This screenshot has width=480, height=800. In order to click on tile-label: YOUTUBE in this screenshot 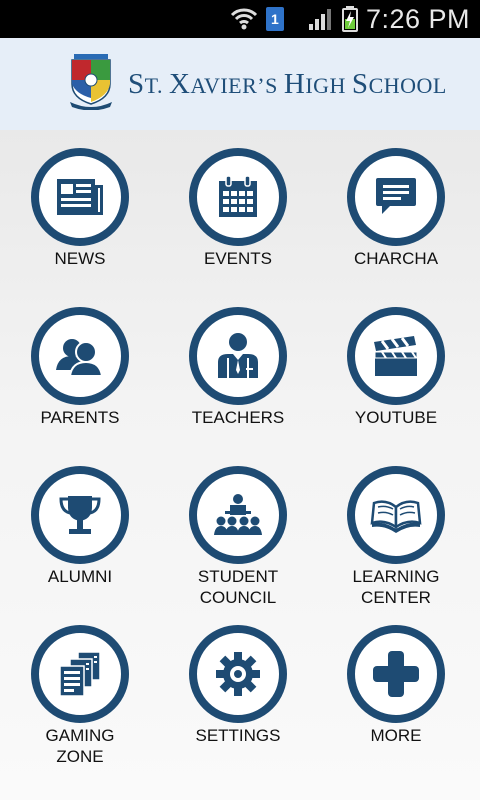, I will do `click(396, 417)`.